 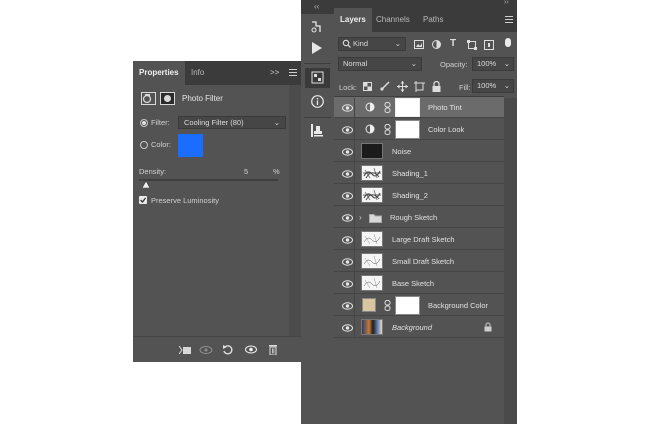 I want to click on clip-to-layer-icon, so click(x=185, y=350).